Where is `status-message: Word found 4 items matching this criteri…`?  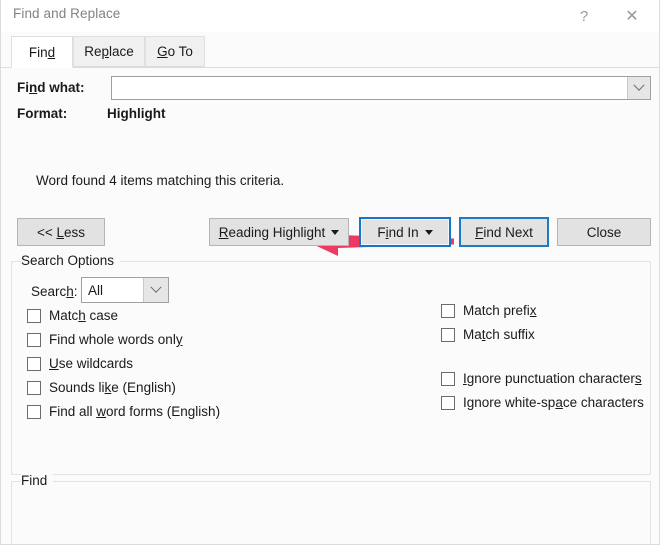
status-message: Word found 4 items matching this criteri… is located at coordinates (160, 180).